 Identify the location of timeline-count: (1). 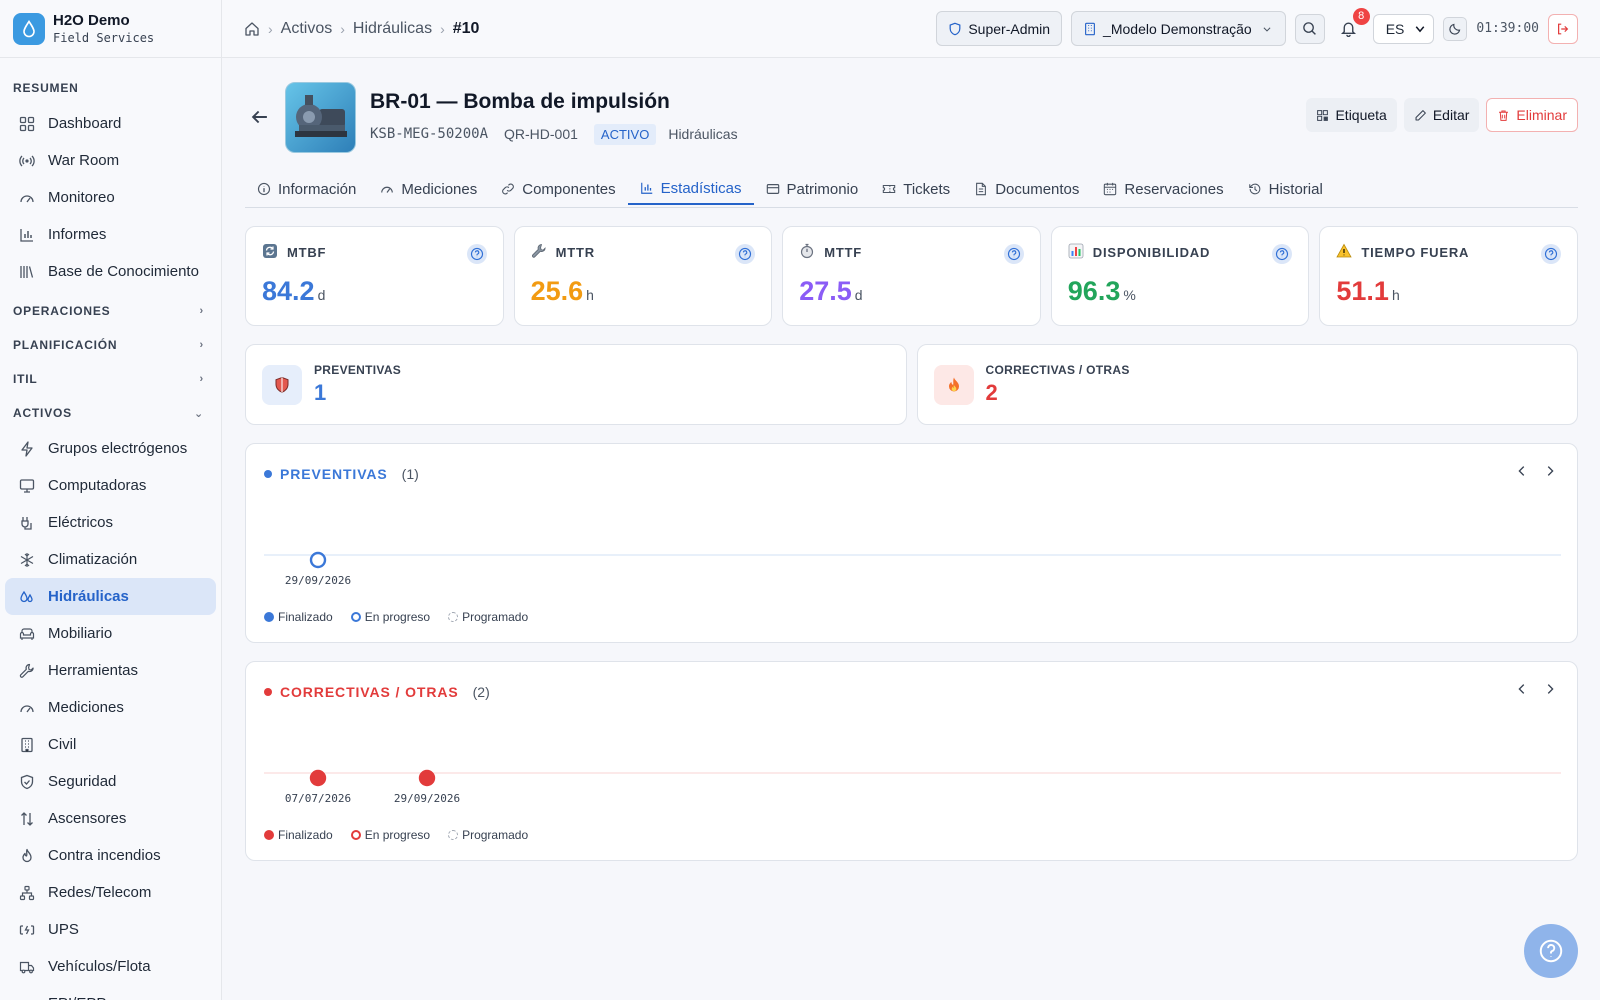
(410, 474).